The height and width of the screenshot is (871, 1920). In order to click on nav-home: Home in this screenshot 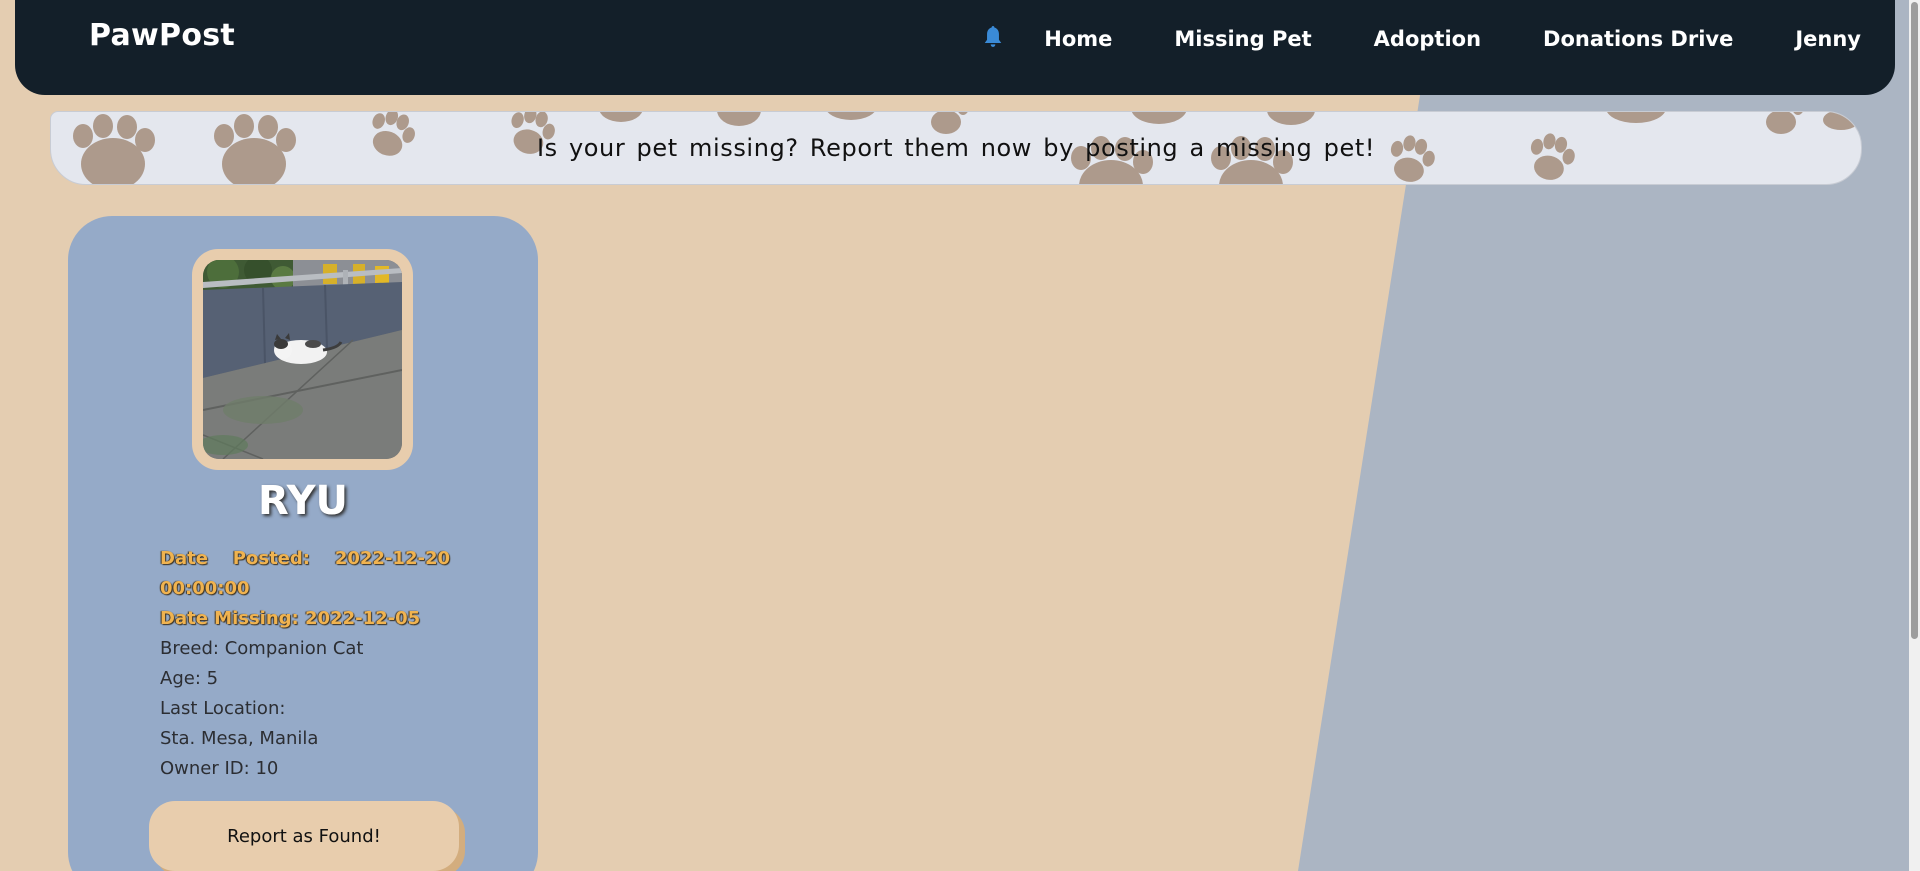, I will do `click(1078, 39)`.